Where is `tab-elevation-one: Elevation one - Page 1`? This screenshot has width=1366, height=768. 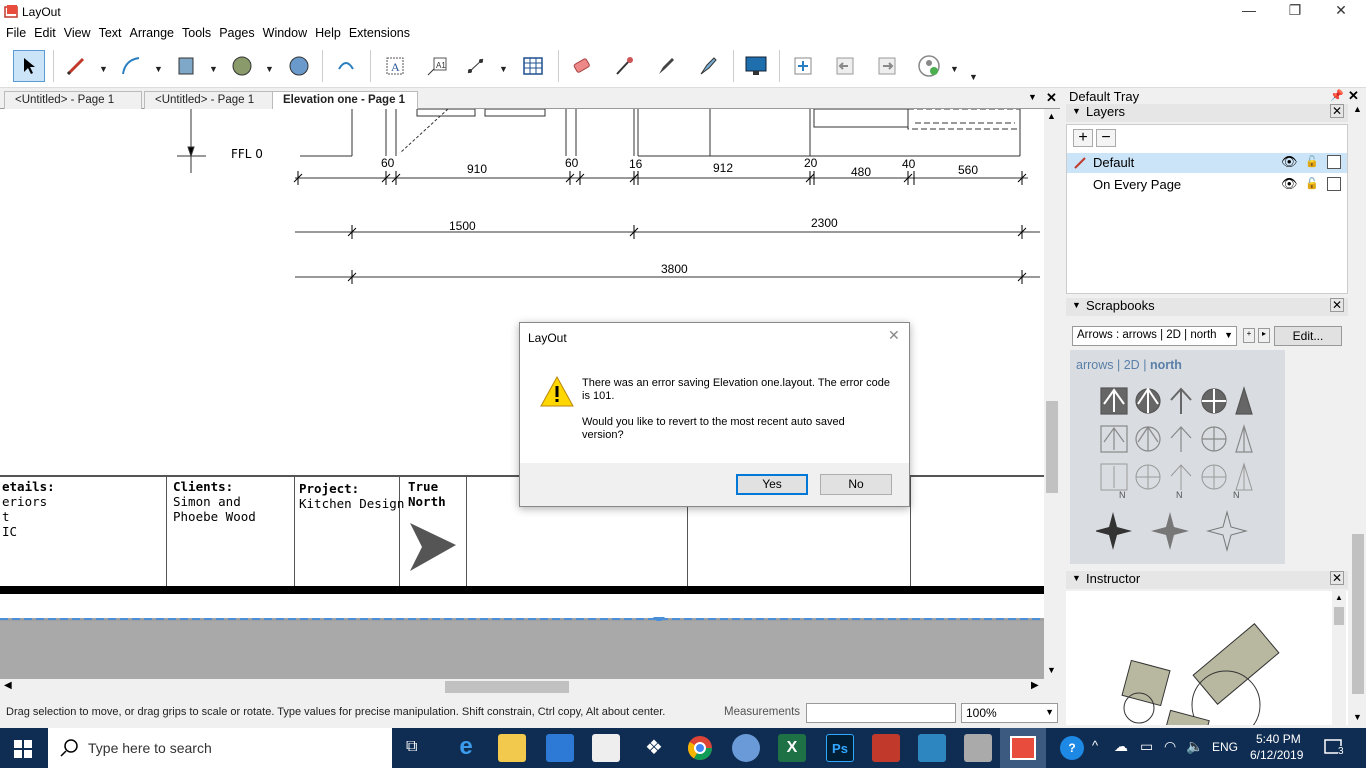
tab-elevation-one: Elevation one - Page 1 is located at coordinates (345, 100).